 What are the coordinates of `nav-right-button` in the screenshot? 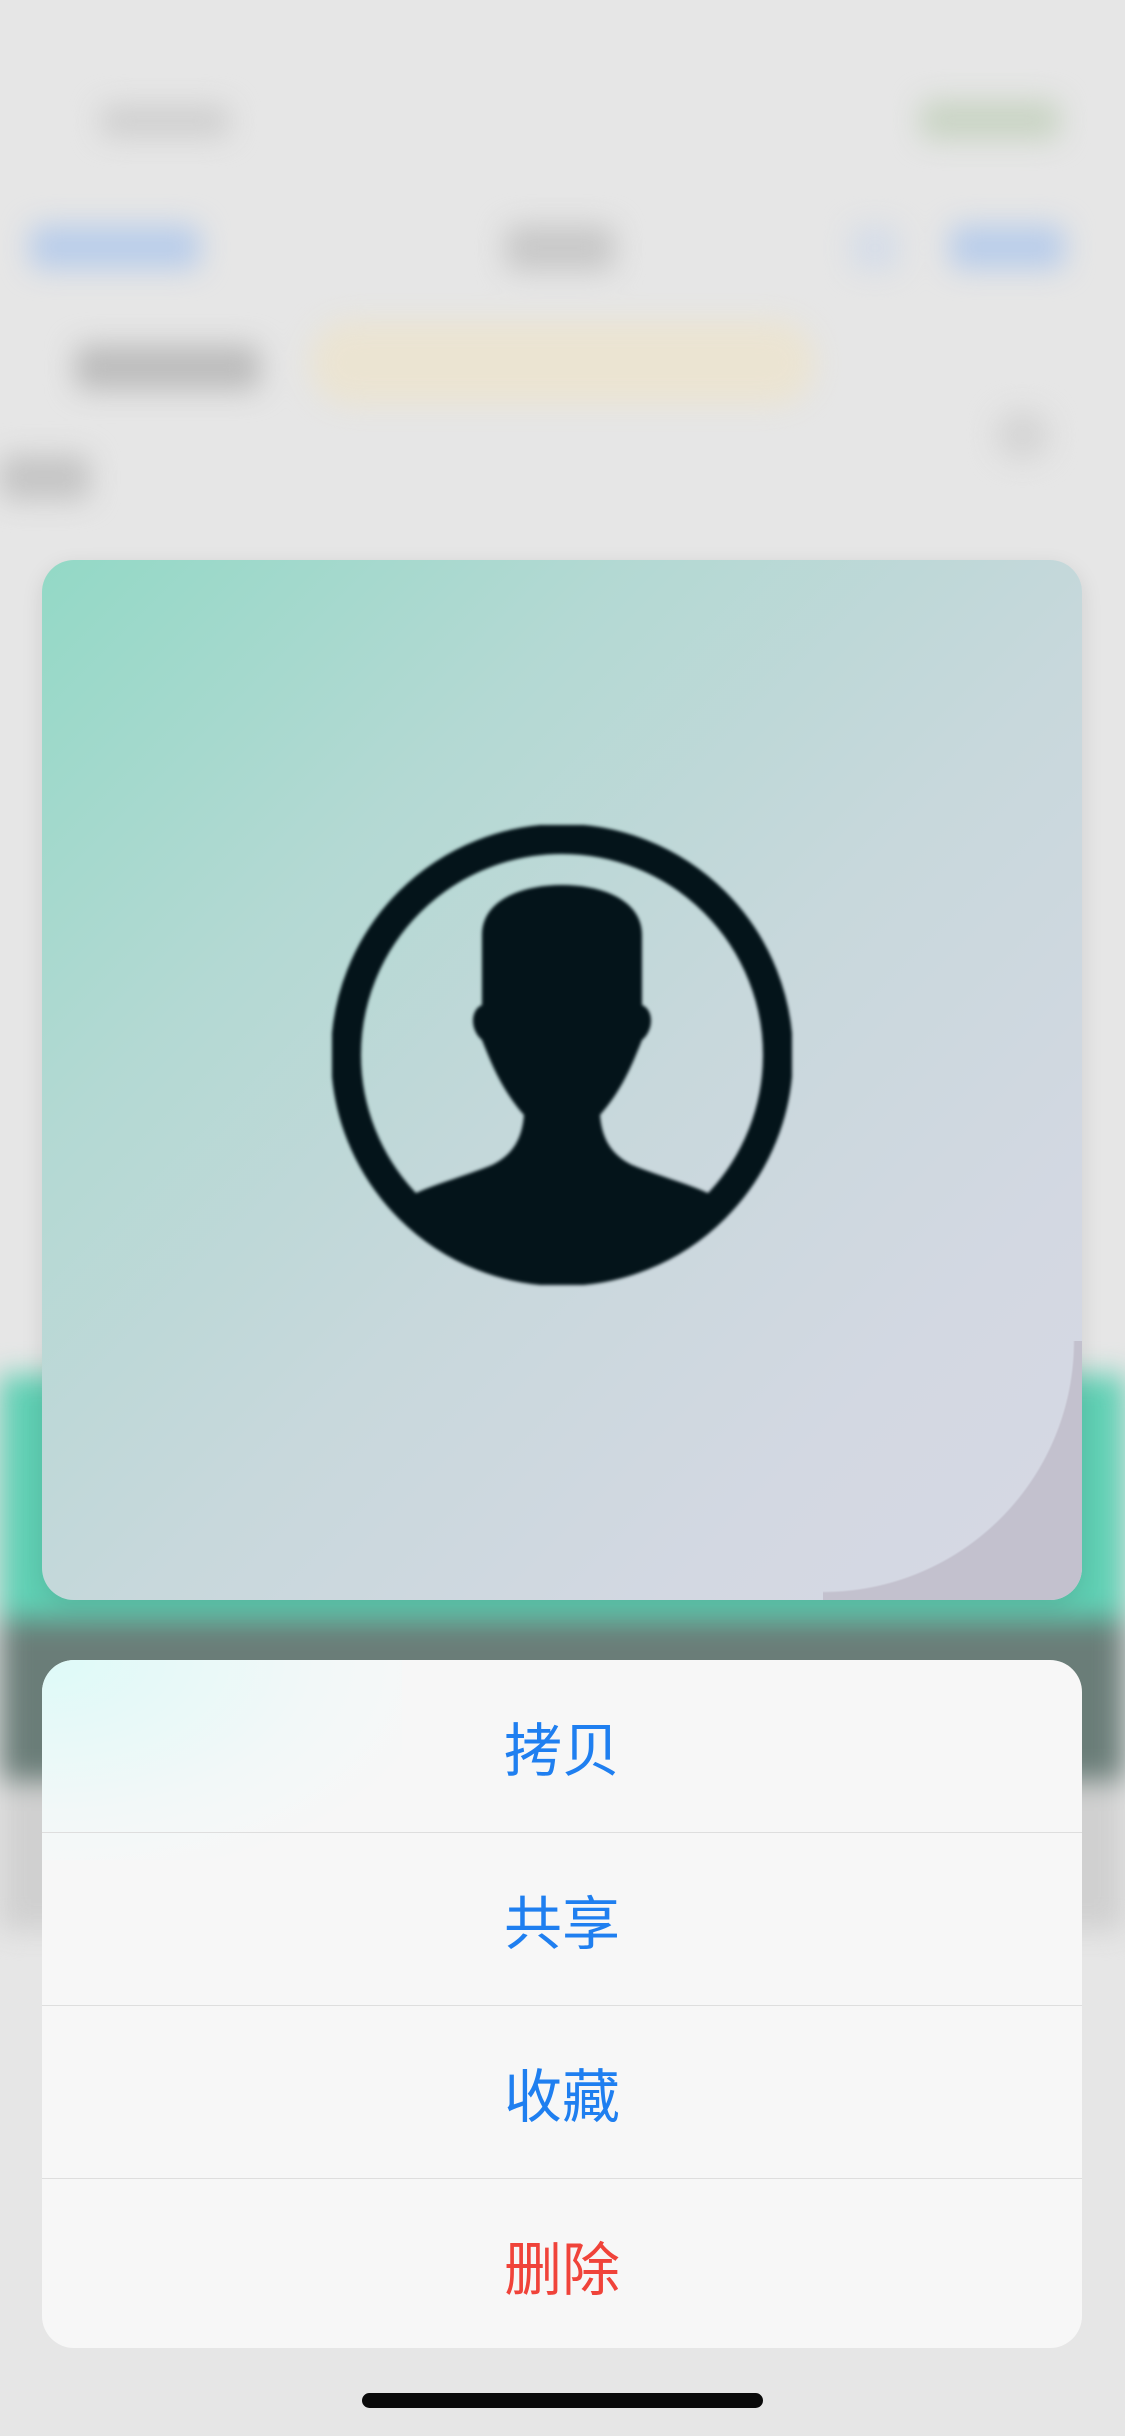 It's located at (1007, 247).